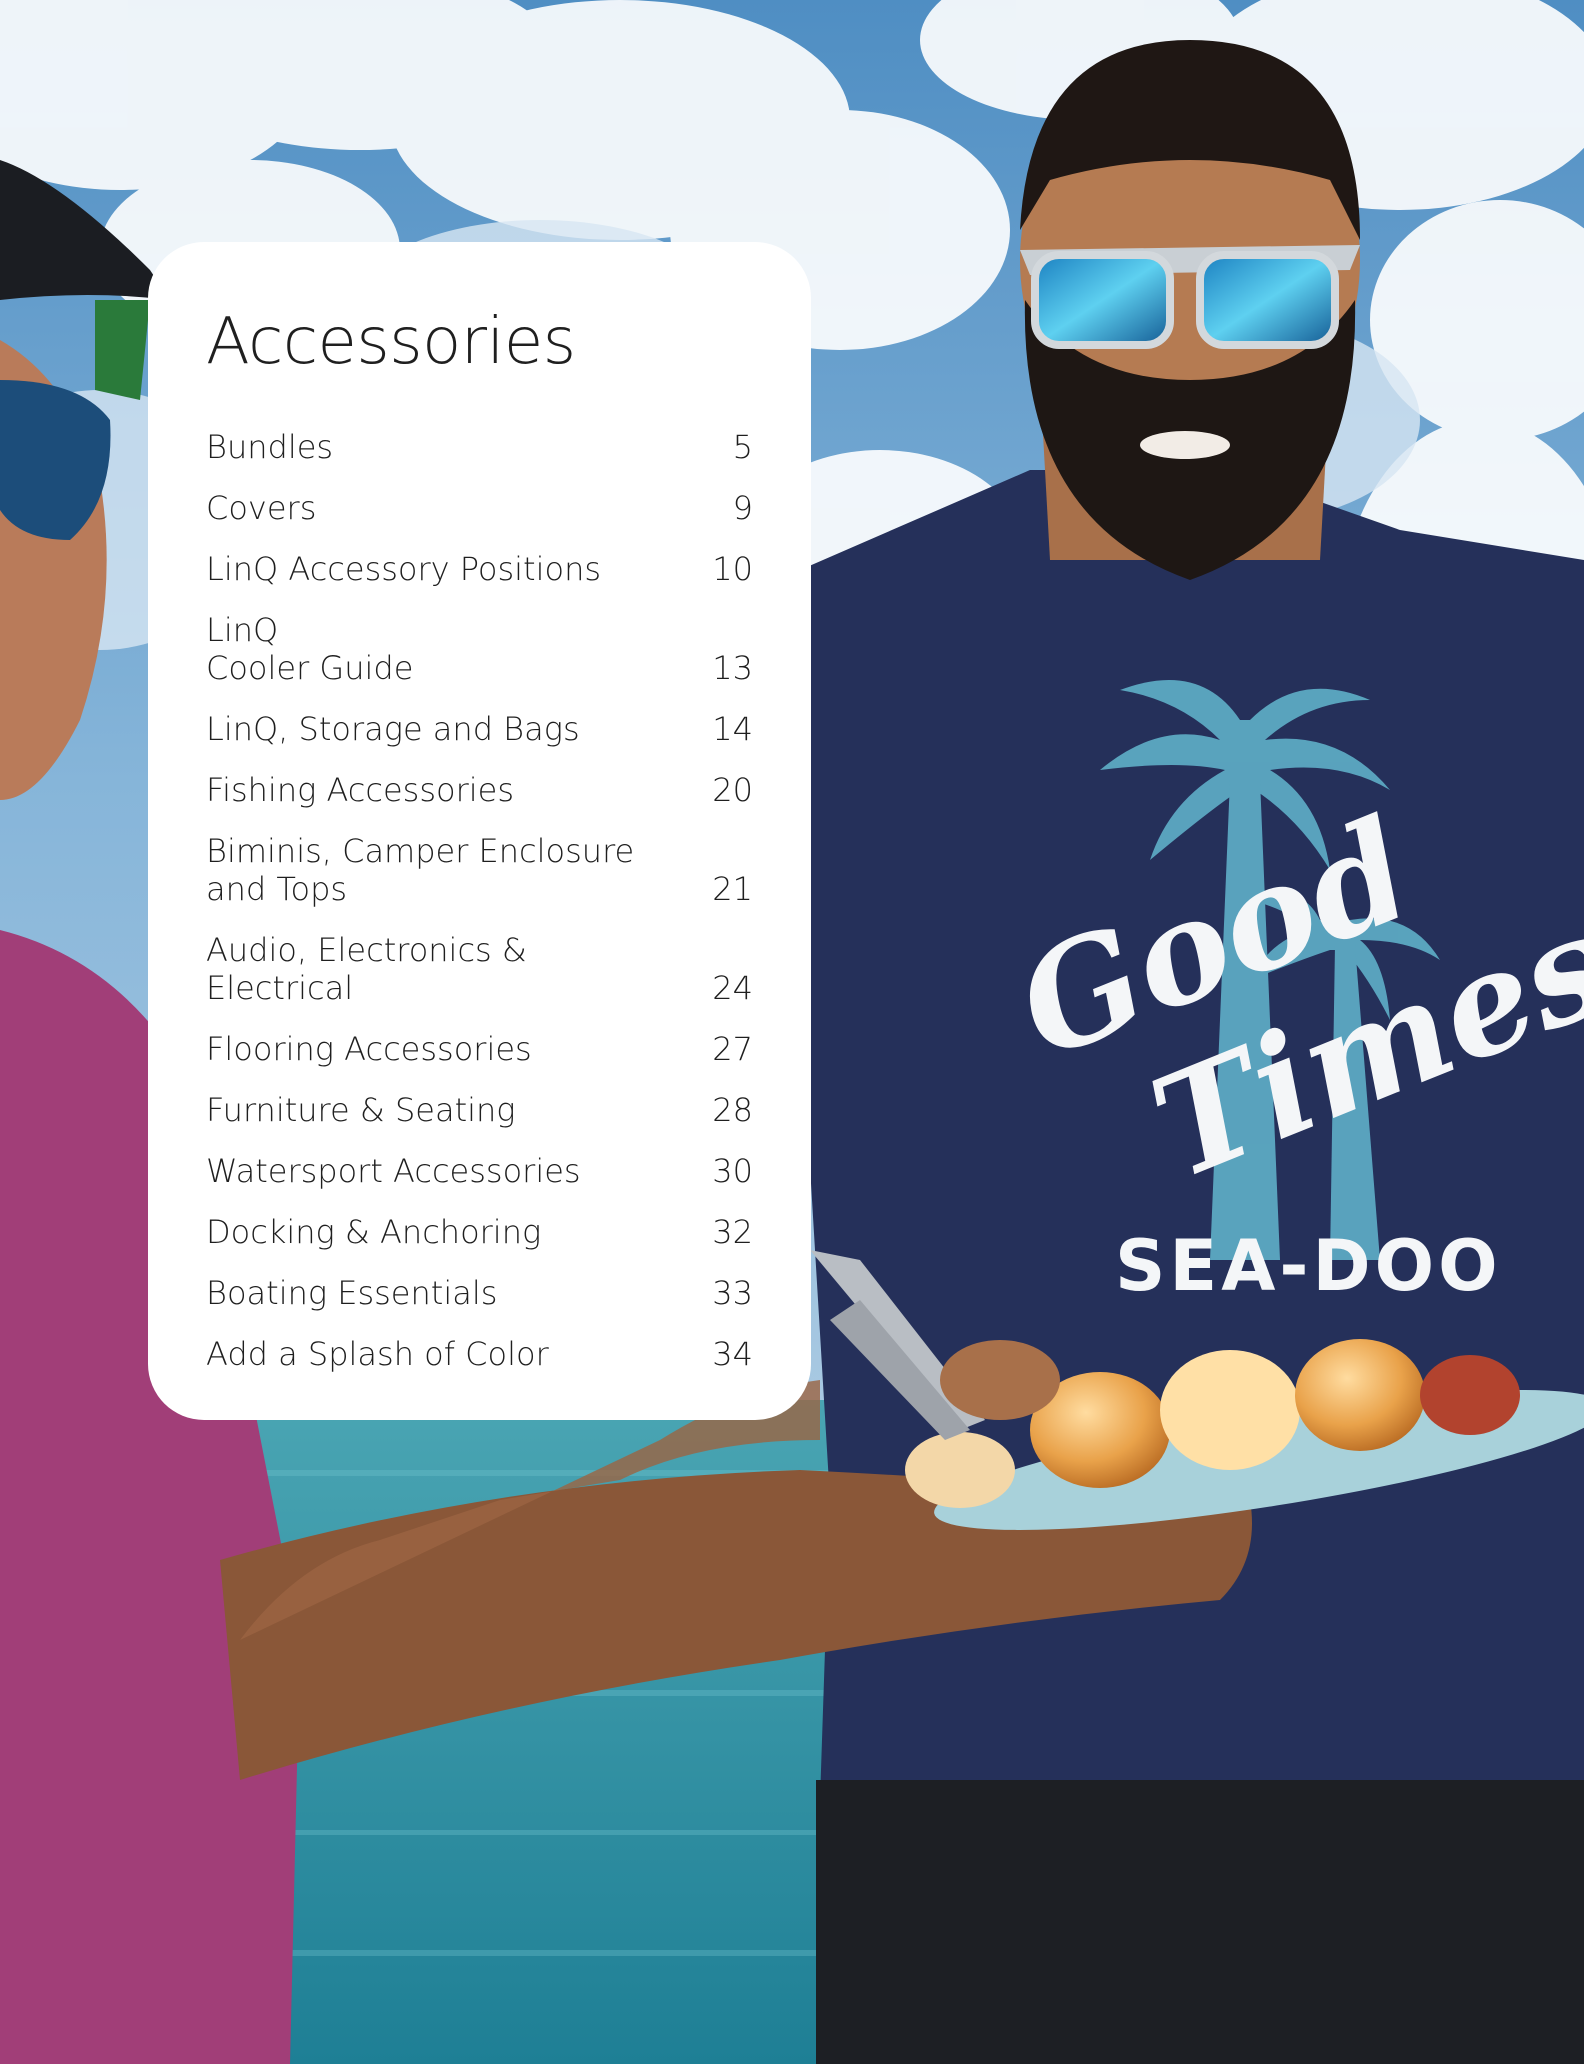 The height and width of the screenshot is (2064, 1584). Describe the element at coordinates (261, 508) in the screenshot. I see `toc-entry-label: Covers` at that location.